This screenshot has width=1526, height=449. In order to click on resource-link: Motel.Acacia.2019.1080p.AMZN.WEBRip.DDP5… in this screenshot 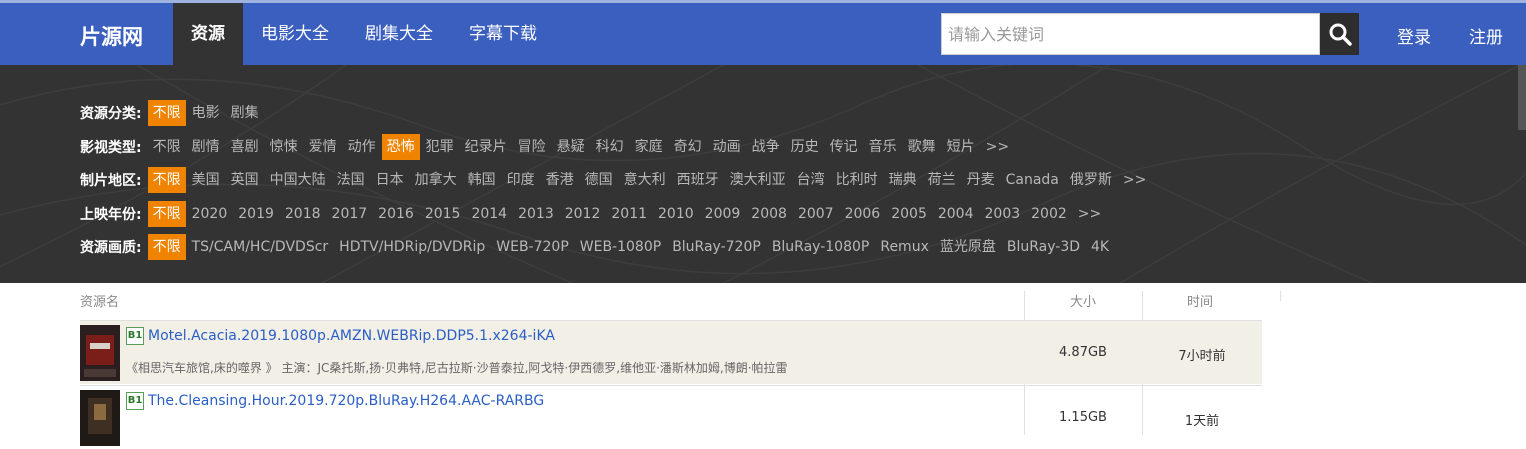, I will do `click(351, 336)`.